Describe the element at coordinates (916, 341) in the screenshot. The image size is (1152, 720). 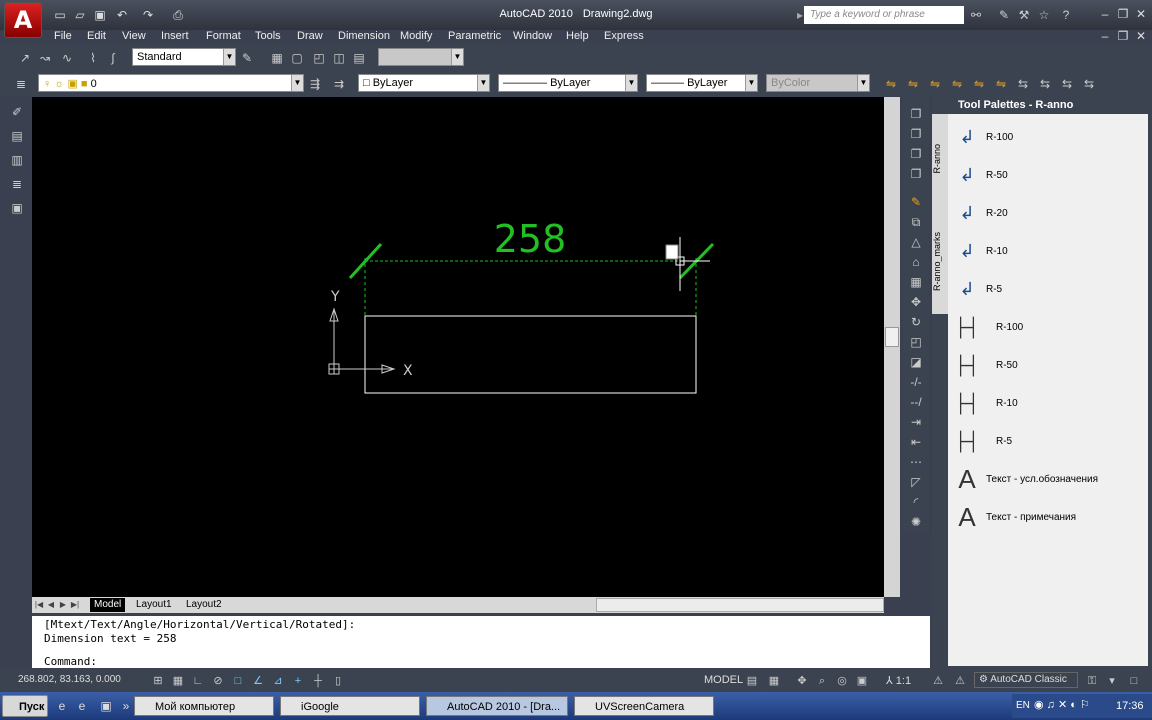
I see `scale-icon: ◰` at that location.